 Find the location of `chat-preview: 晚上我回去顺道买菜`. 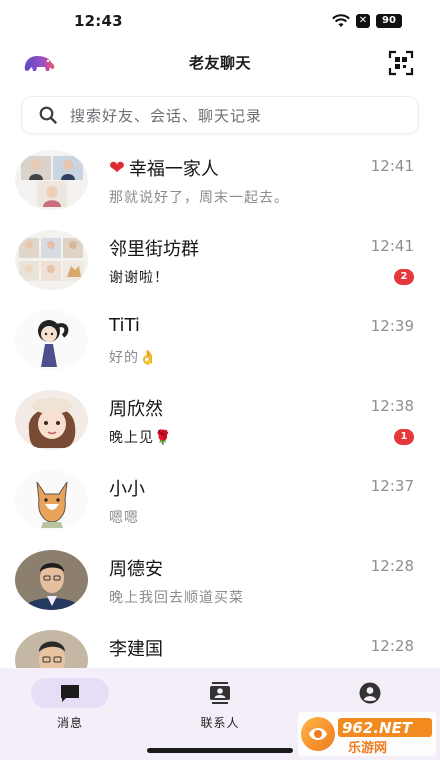

chat-preview: 晚上我回去顺道买菜 is located at coordinates (176, 598).